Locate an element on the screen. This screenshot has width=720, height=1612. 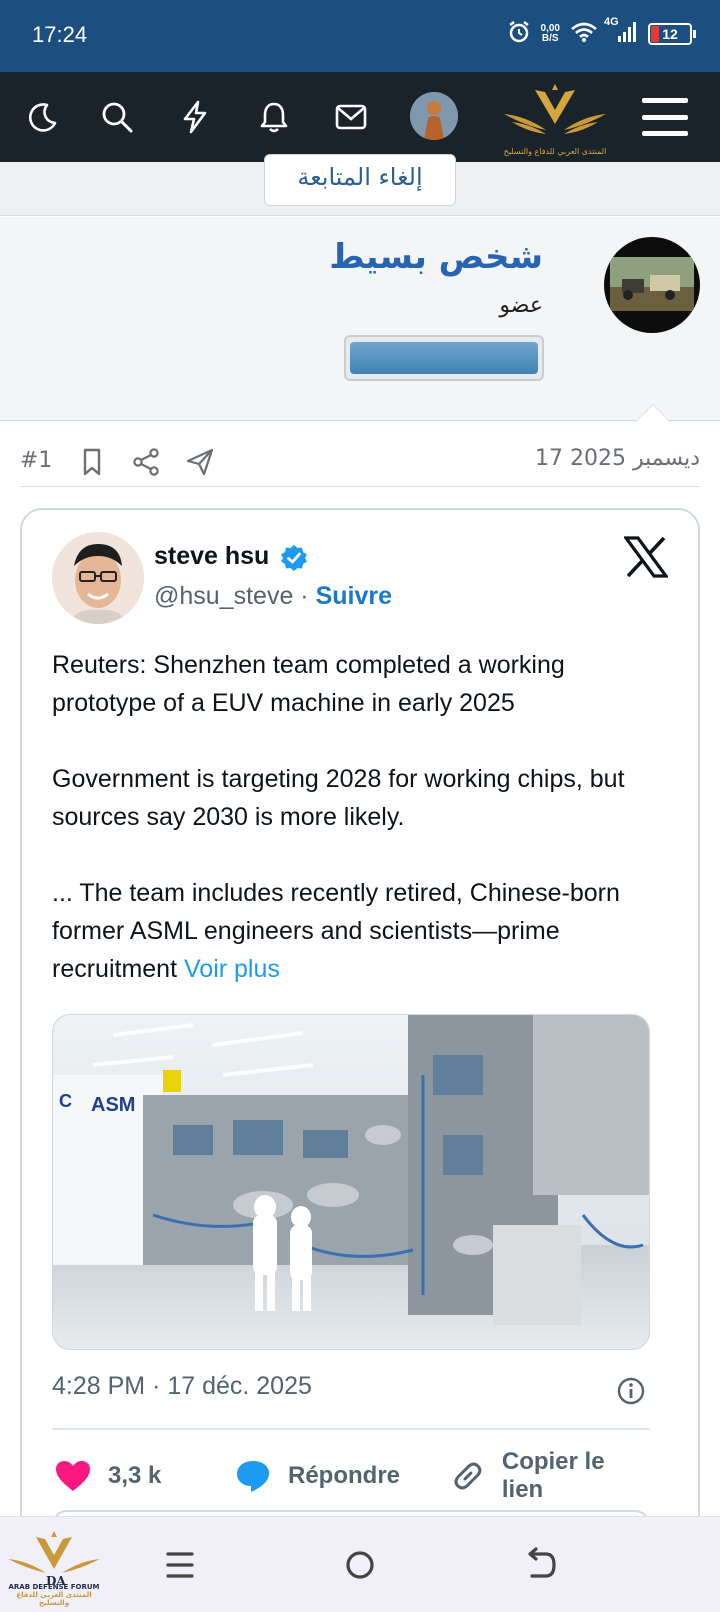
recents-icon is located at coordinates (180, 1565).